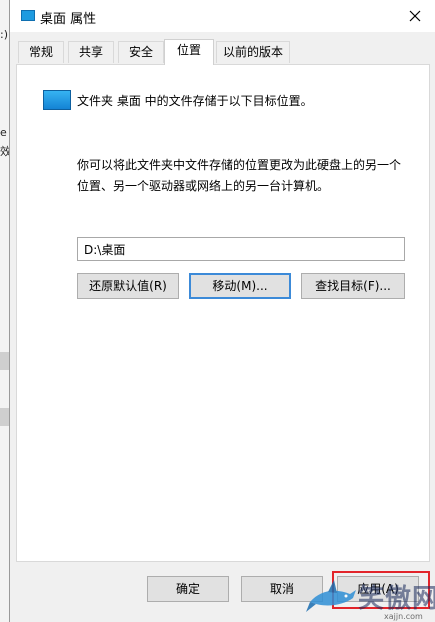  What do you see at coordinates (188, 589) in the screenshot?
I see `ok-button: 确定` at bounding box center [188, 589].